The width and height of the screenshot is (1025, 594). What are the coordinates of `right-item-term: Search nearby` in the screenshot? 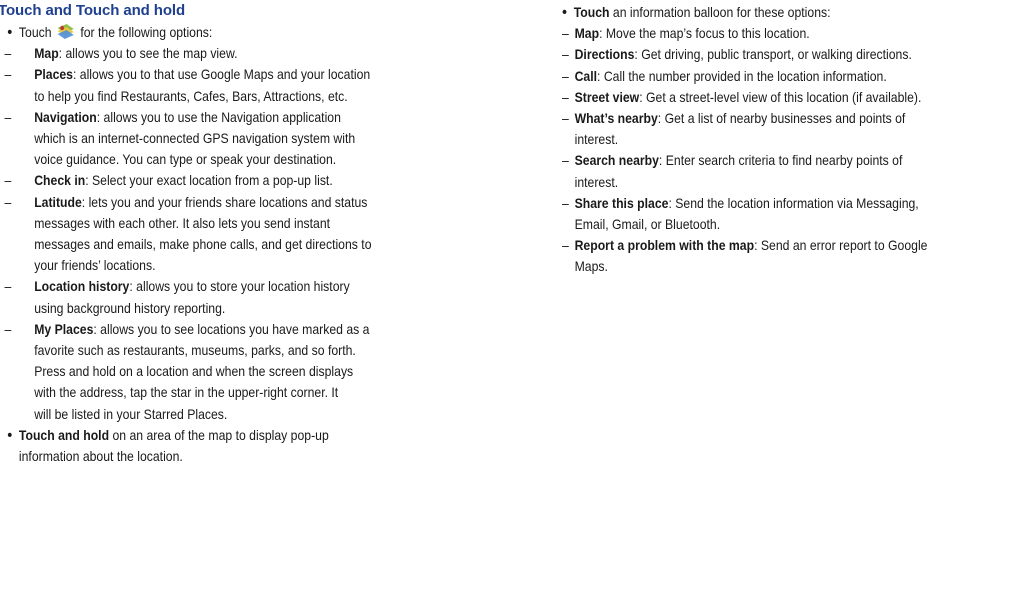 It's located at (616, 161).